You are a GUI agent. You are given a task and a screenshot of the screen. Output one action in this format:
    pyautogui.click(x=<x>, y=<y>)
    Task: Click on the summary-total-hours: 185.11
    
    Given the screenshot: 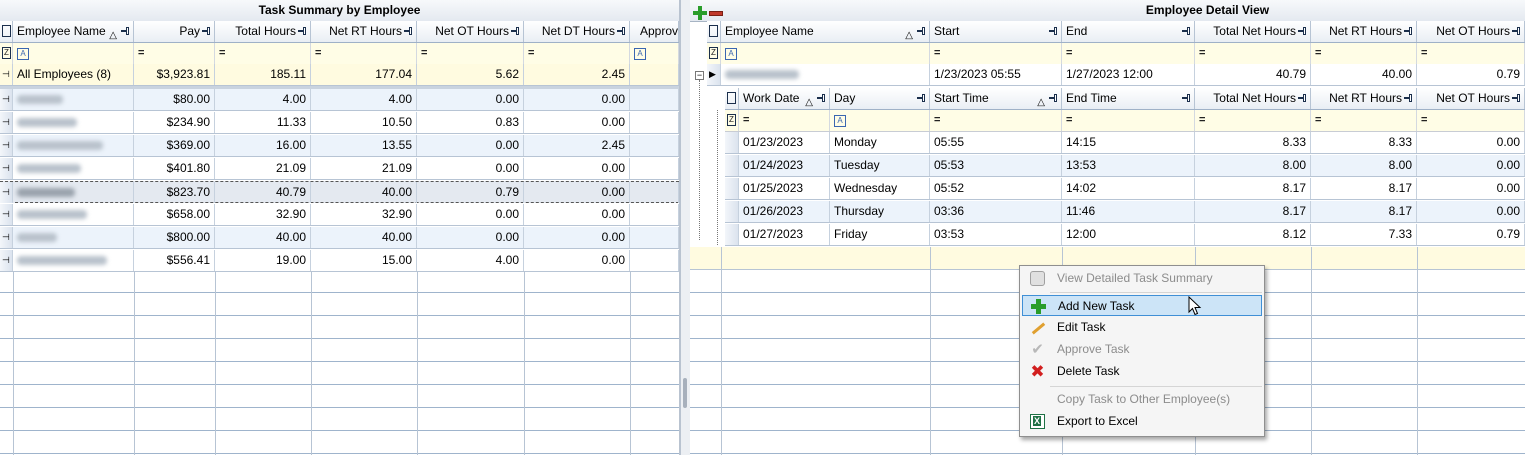 What is the action you would take?
    pyautogui.click(x=263, y=74)
    